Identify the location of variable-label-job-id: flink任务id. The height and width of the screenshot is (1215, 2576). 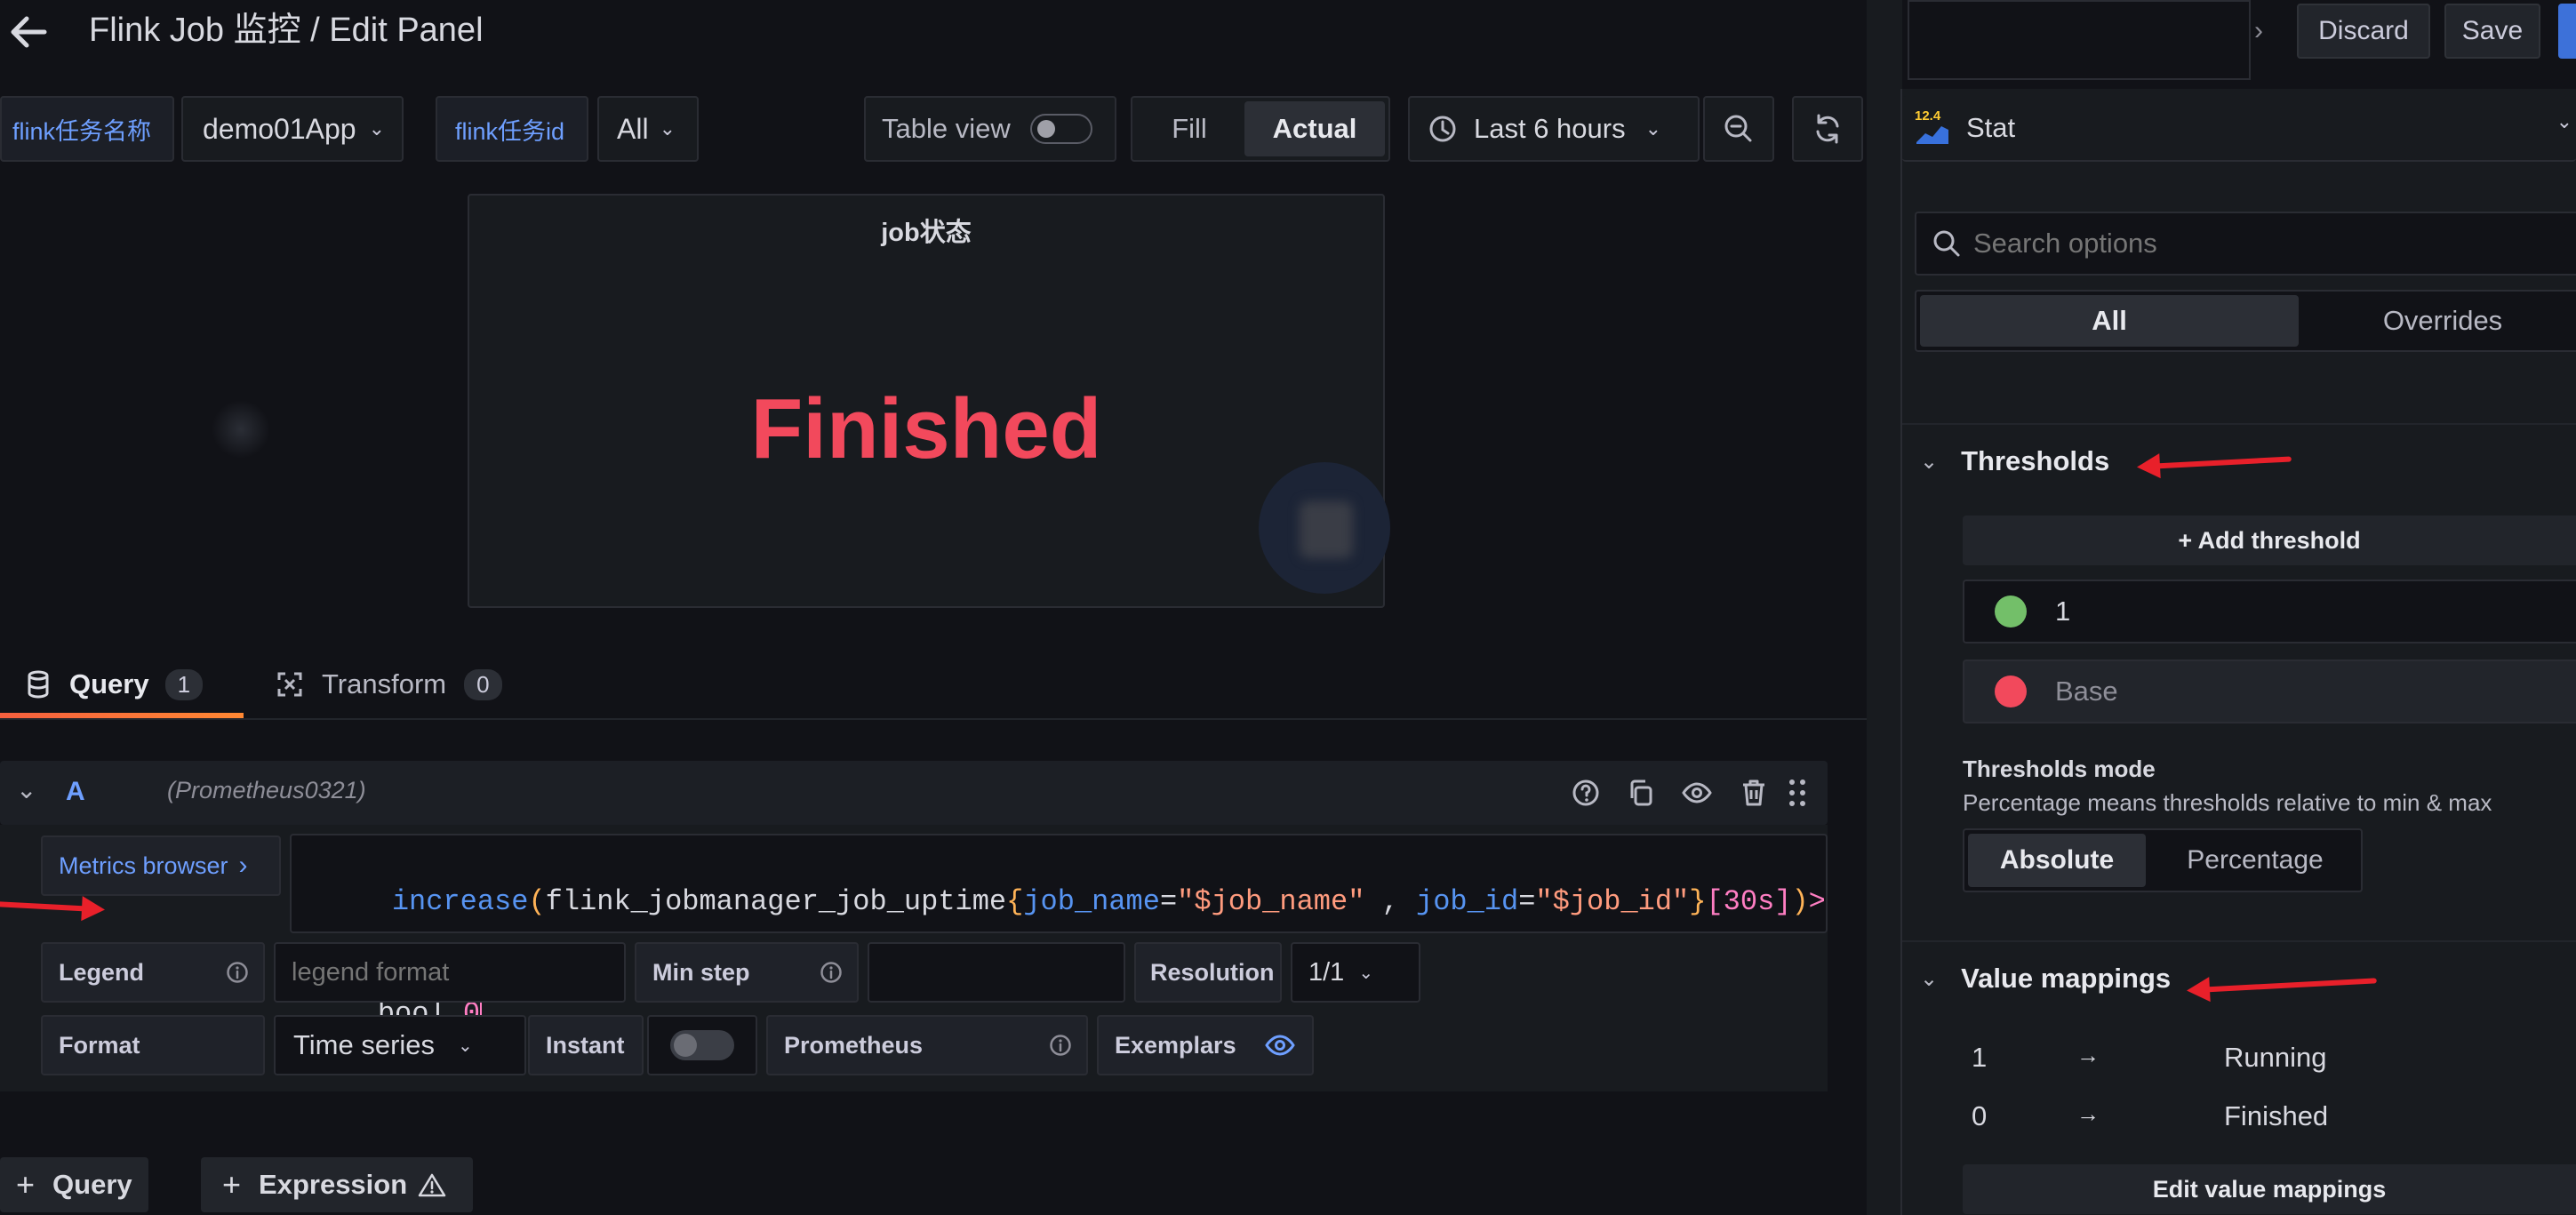
(512, 129).